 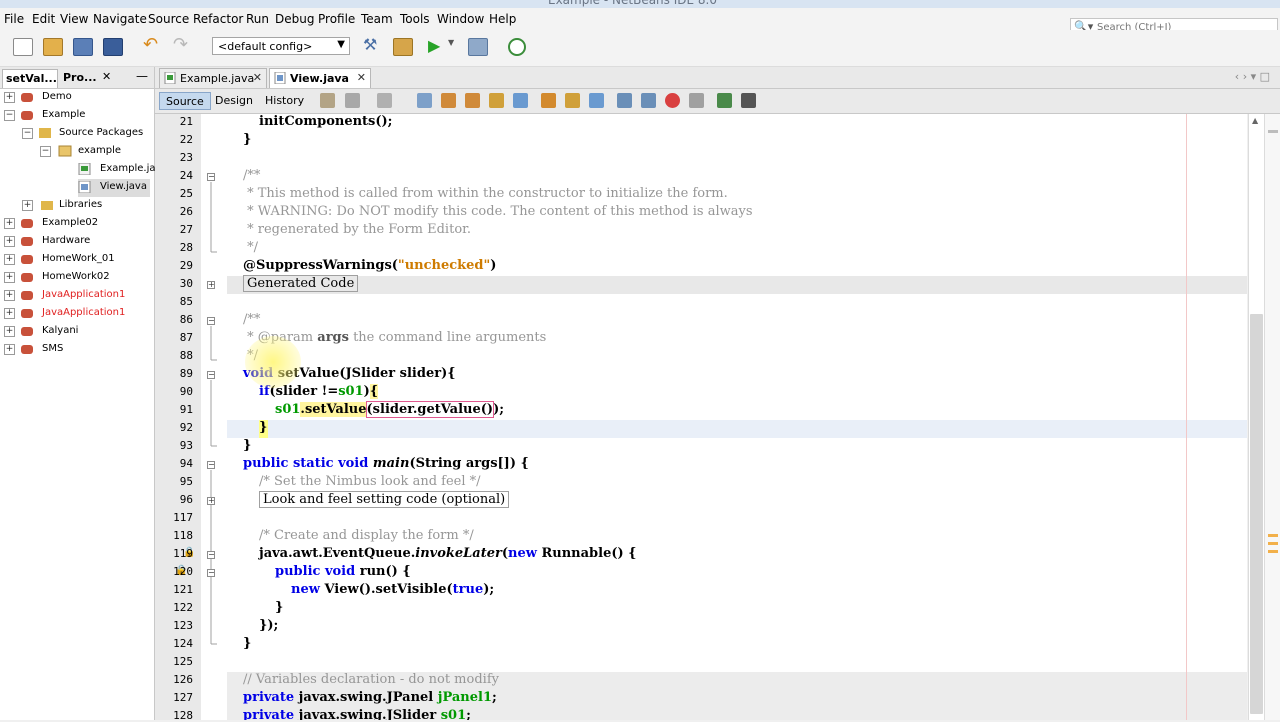 What do you see at coordinates (499, 409) in the screenshot?
I see `paren: );` at bounding box center [499, 409].